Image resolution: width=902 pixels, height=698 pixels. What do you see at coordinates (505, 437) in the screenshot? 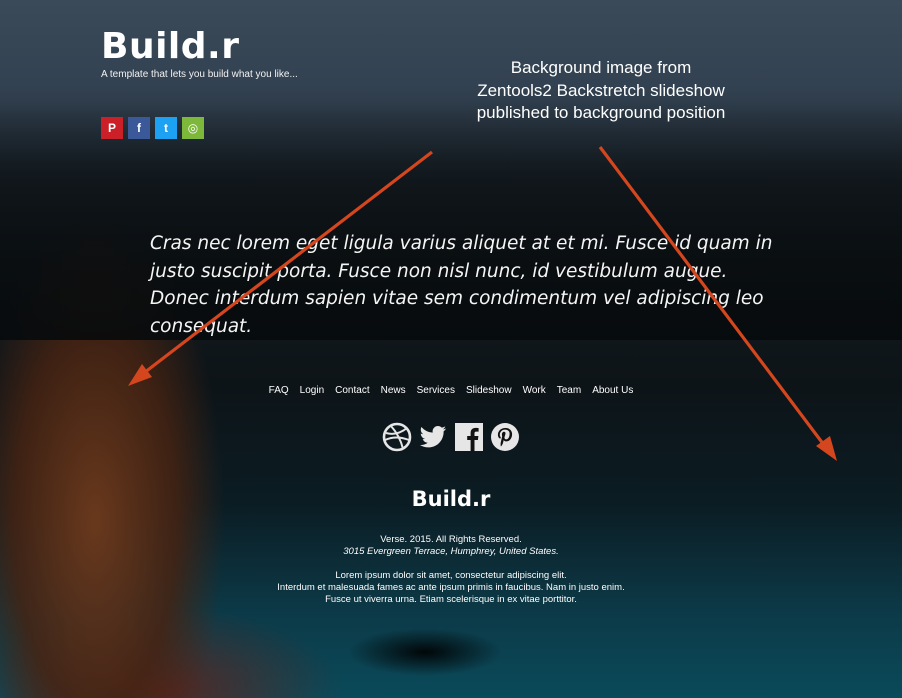
I see `pinterest-icon` at bounding box center [505, 437].